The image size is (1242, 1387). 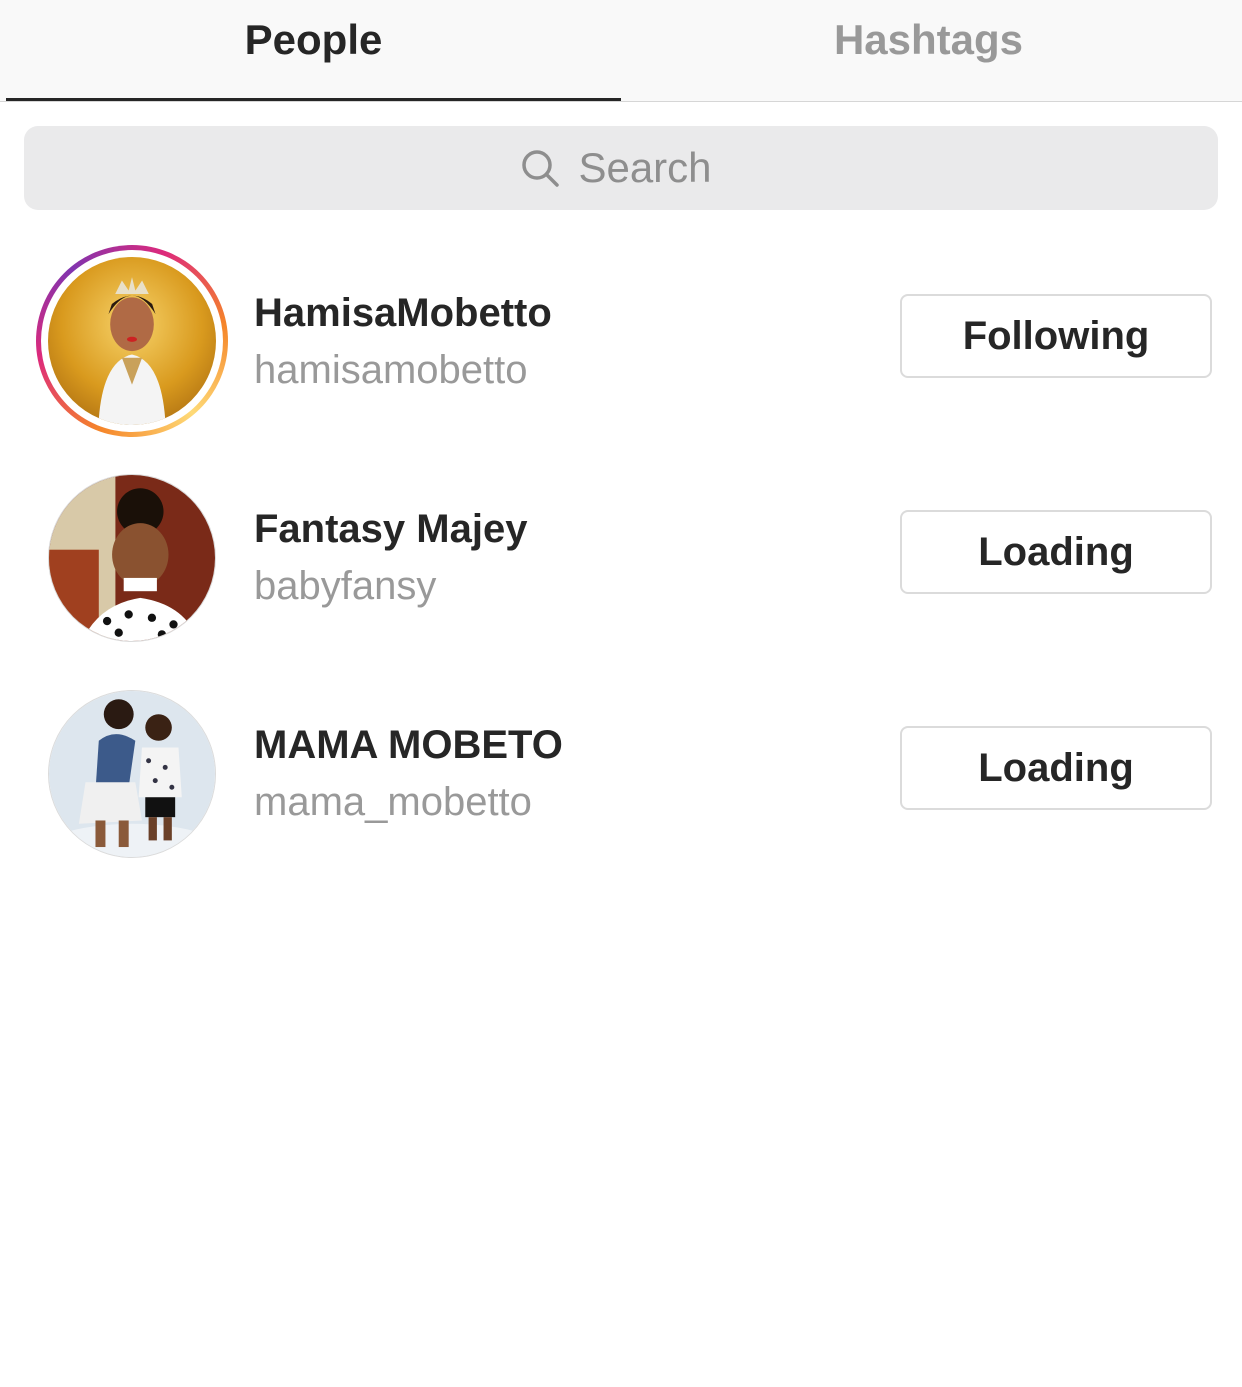 What do you see at coordinates (928, 50) in the screenshot?
I see `tab-hashtags: Hashtags` at bounding box center [928, 50].